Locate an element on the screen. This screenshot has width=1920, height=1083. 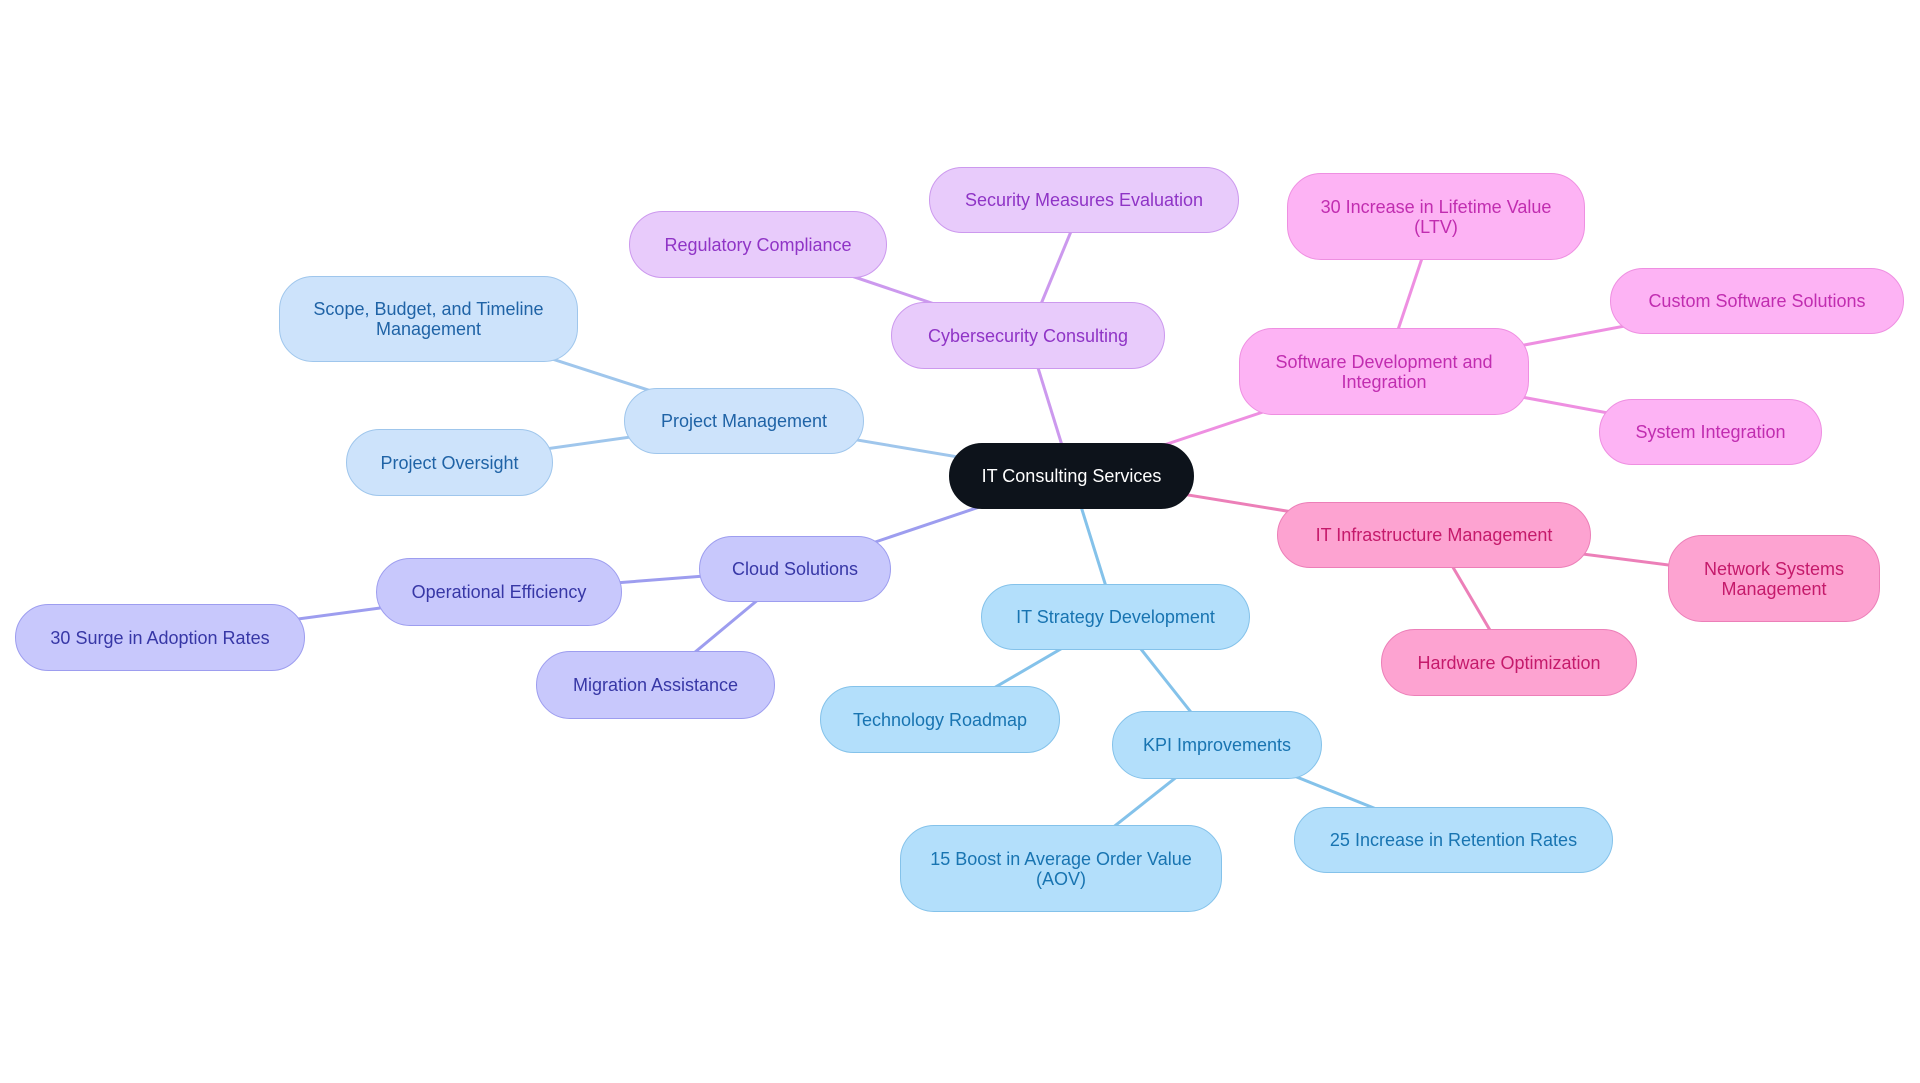
node-adoption-surge: 30 Surge in Adoption Rates is located at coordinates (160, 637).